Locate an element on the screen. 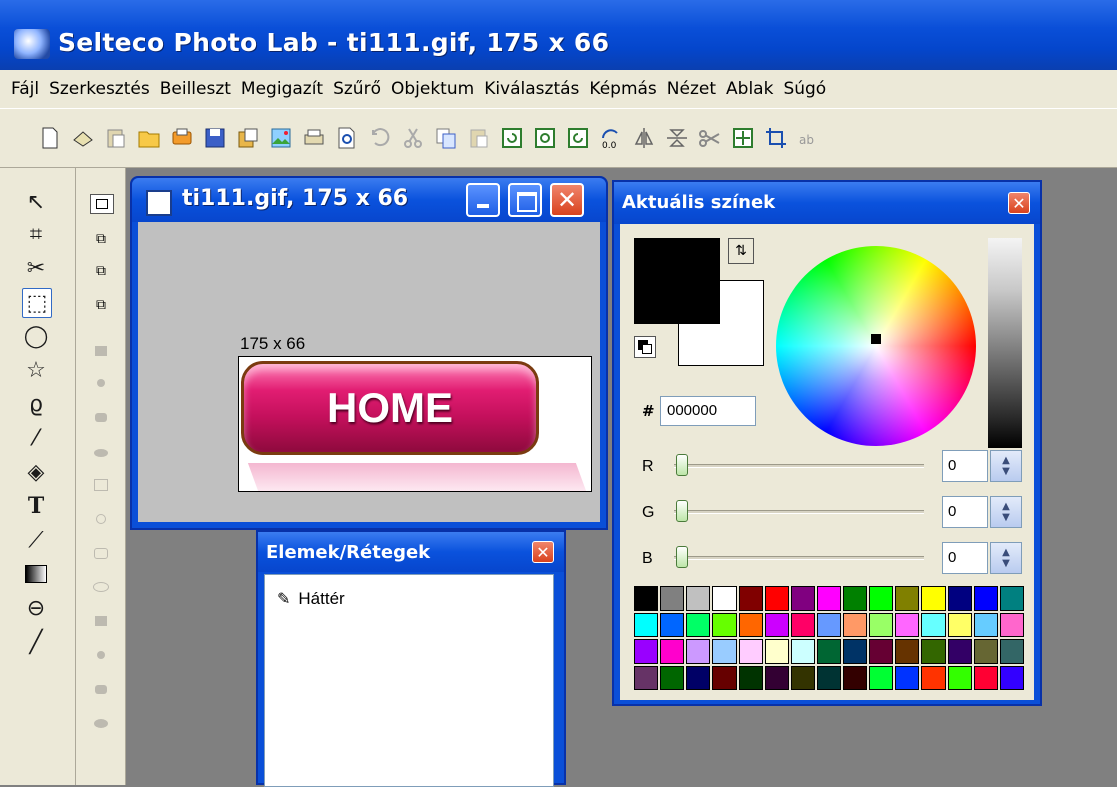  paint-bucket-tool-icon: ⊖ is located at coordinates (36, 608).